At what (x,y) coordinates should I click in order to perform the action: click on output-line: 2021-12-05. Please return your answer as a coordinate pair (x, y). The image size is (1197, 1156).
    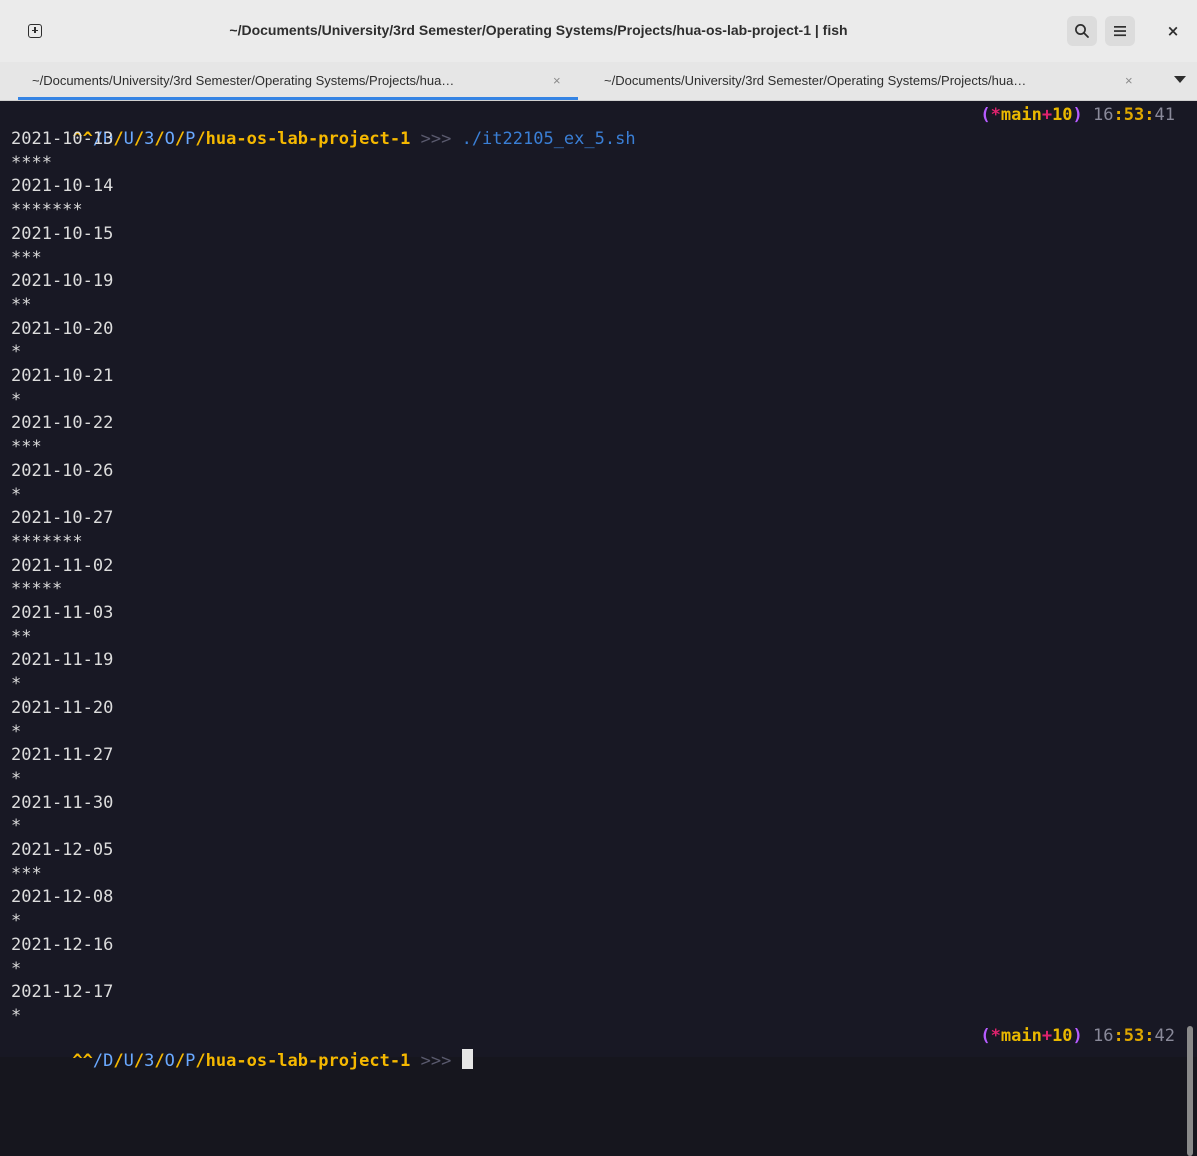
    Looking at the image, I should click on (62, 850).